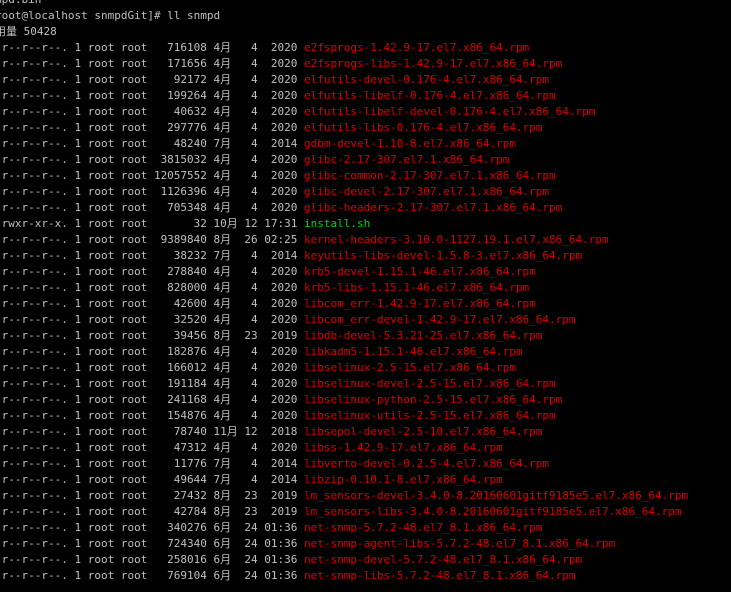 This screenshot has height=592, width=731. I want to click on file-meta: -r--r--r--. 1 root root 92172 4月 4 2020, so click(152, 79).